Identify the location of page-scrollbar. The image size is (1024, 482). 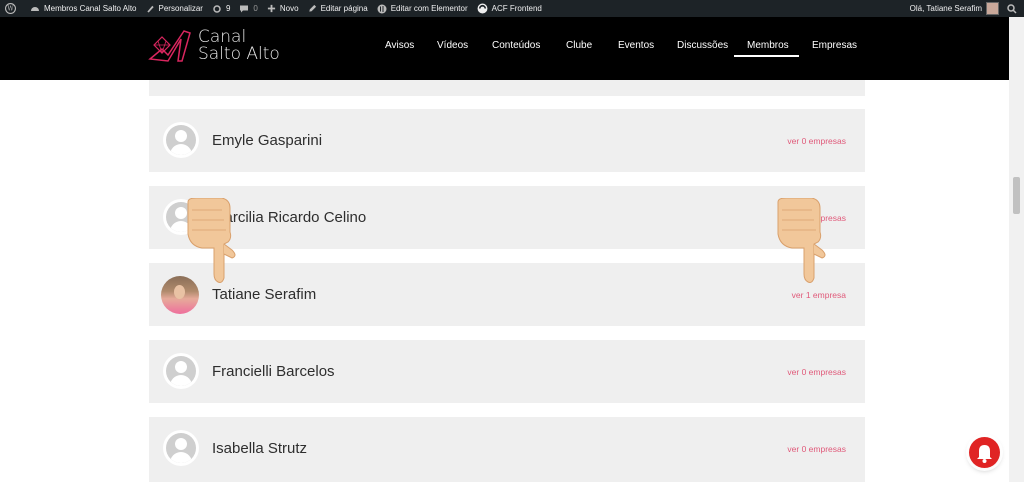
(1016, 249).